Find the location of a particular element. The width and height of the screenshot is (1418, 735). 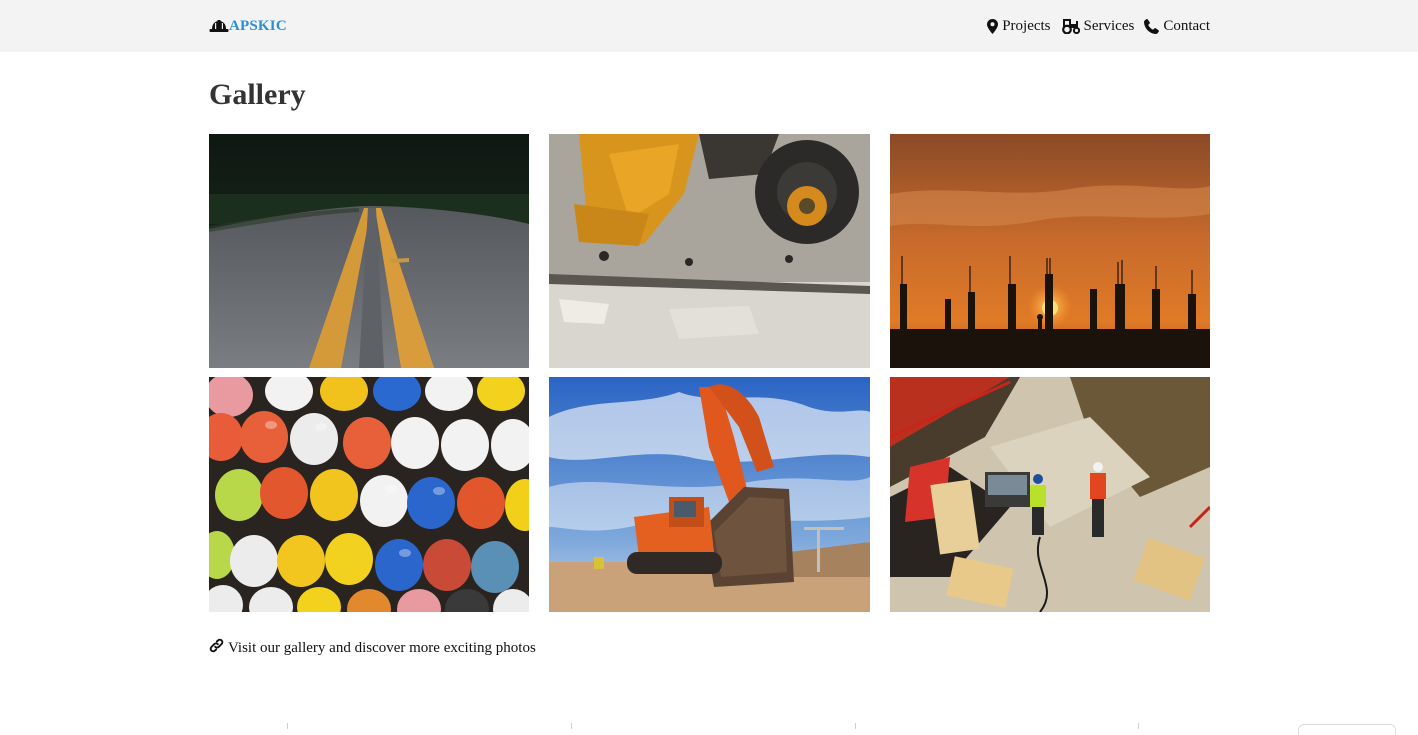

nav-link-contact: Contact is located at coordinates (1177, 26).